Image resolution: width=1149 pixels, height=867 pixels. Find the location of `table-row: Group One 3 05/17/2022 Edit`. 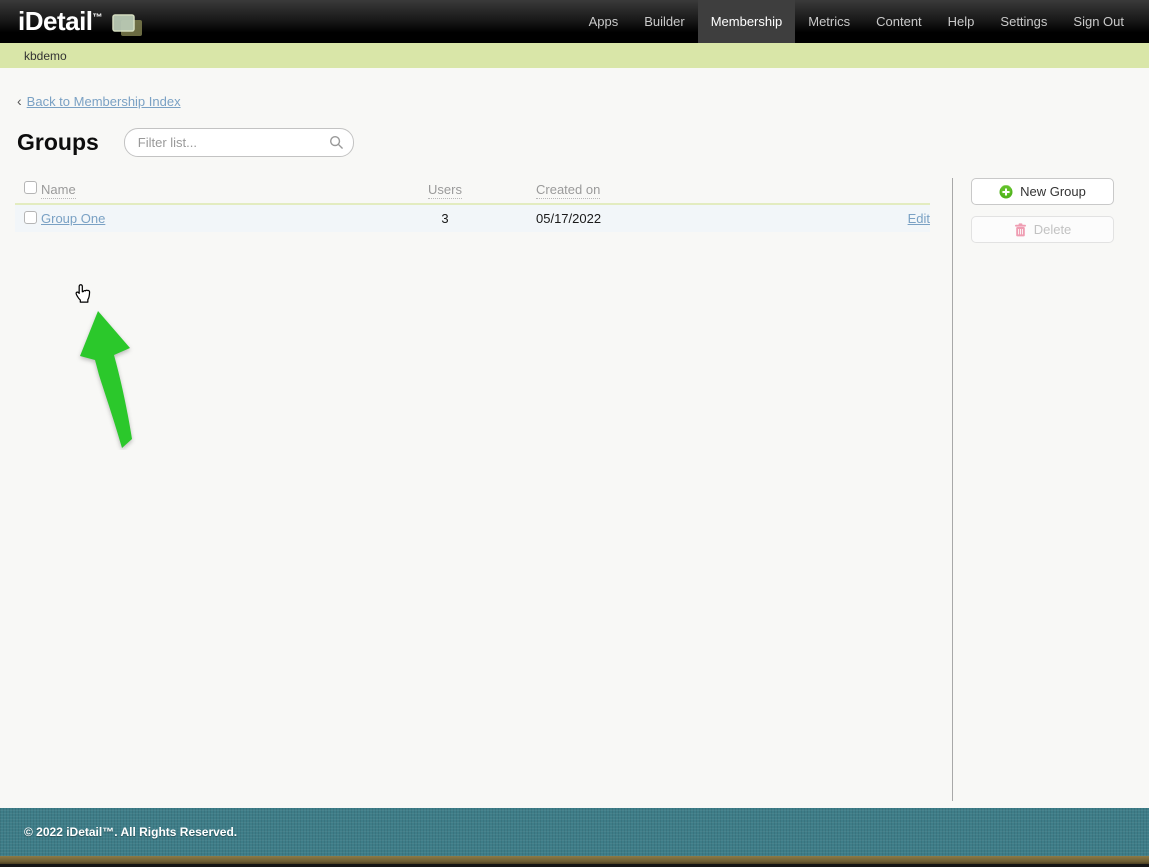

table-row: Group One 3 05/17/2022 Edit is located at coordinates (472, 218).